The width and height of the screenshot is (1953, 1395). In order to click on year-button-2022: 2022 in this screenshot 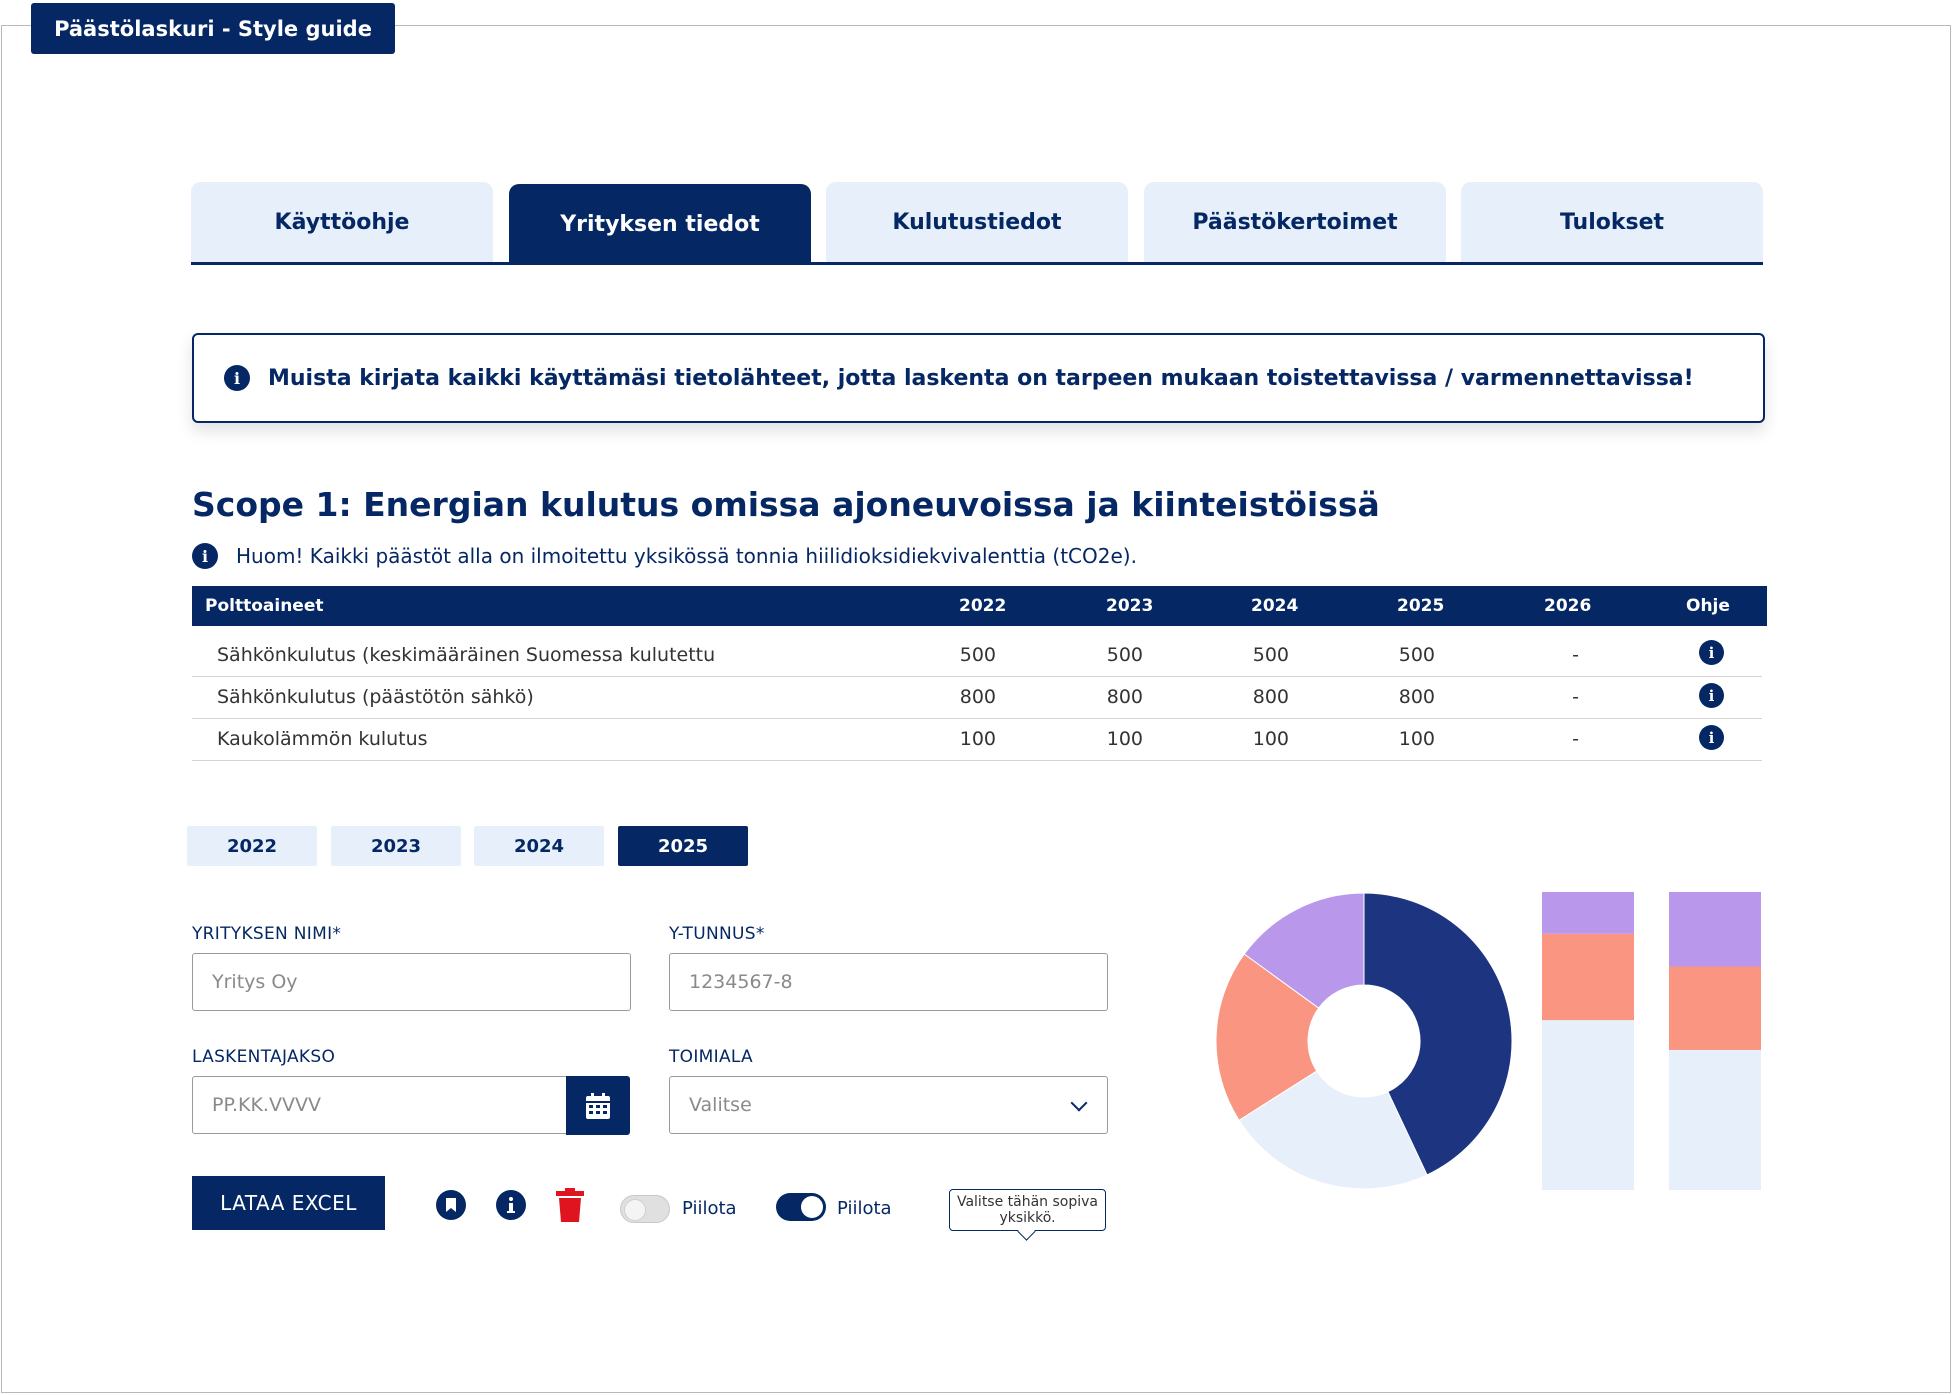, I will do `click(252, 846)`.